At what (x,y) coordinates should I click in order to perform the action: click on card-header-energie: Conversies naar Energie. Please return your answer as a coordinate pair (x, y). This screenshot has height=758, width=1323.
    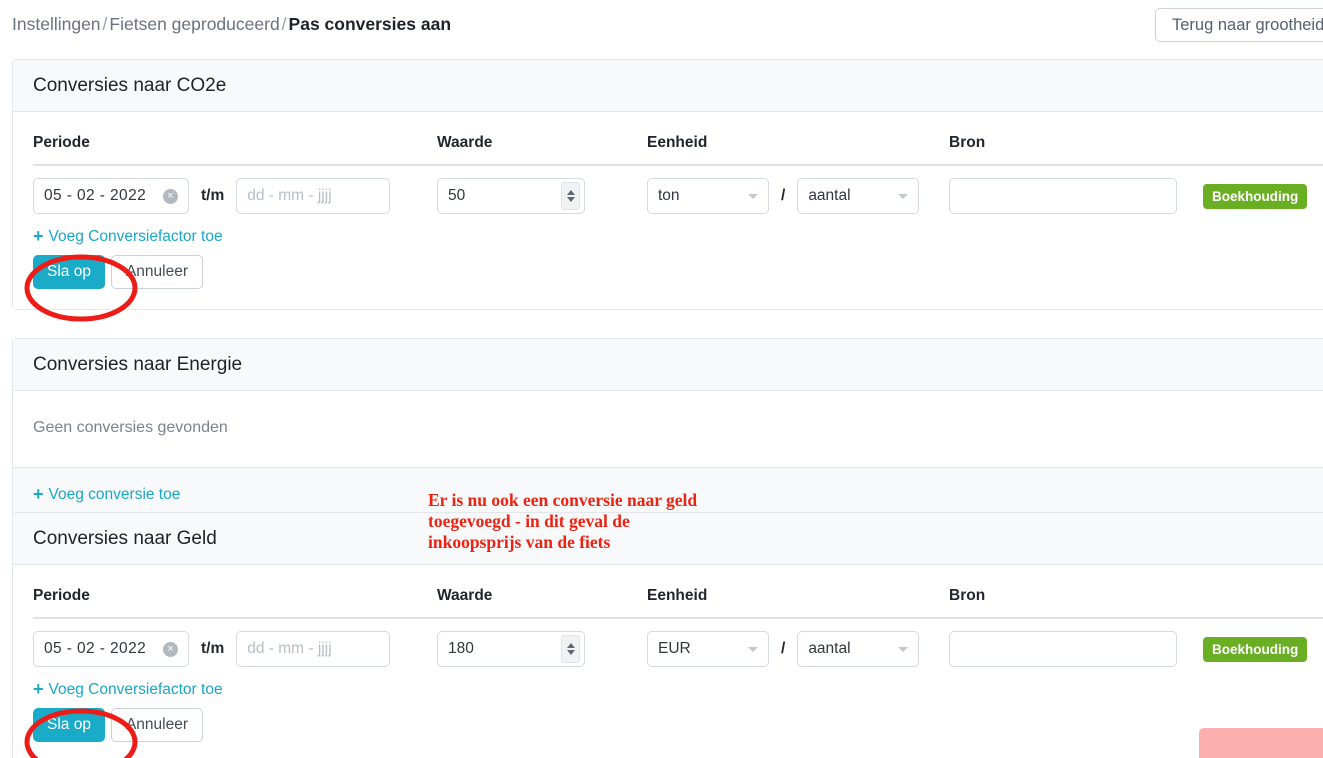
    Looking at the image, I should click on (668, 365).